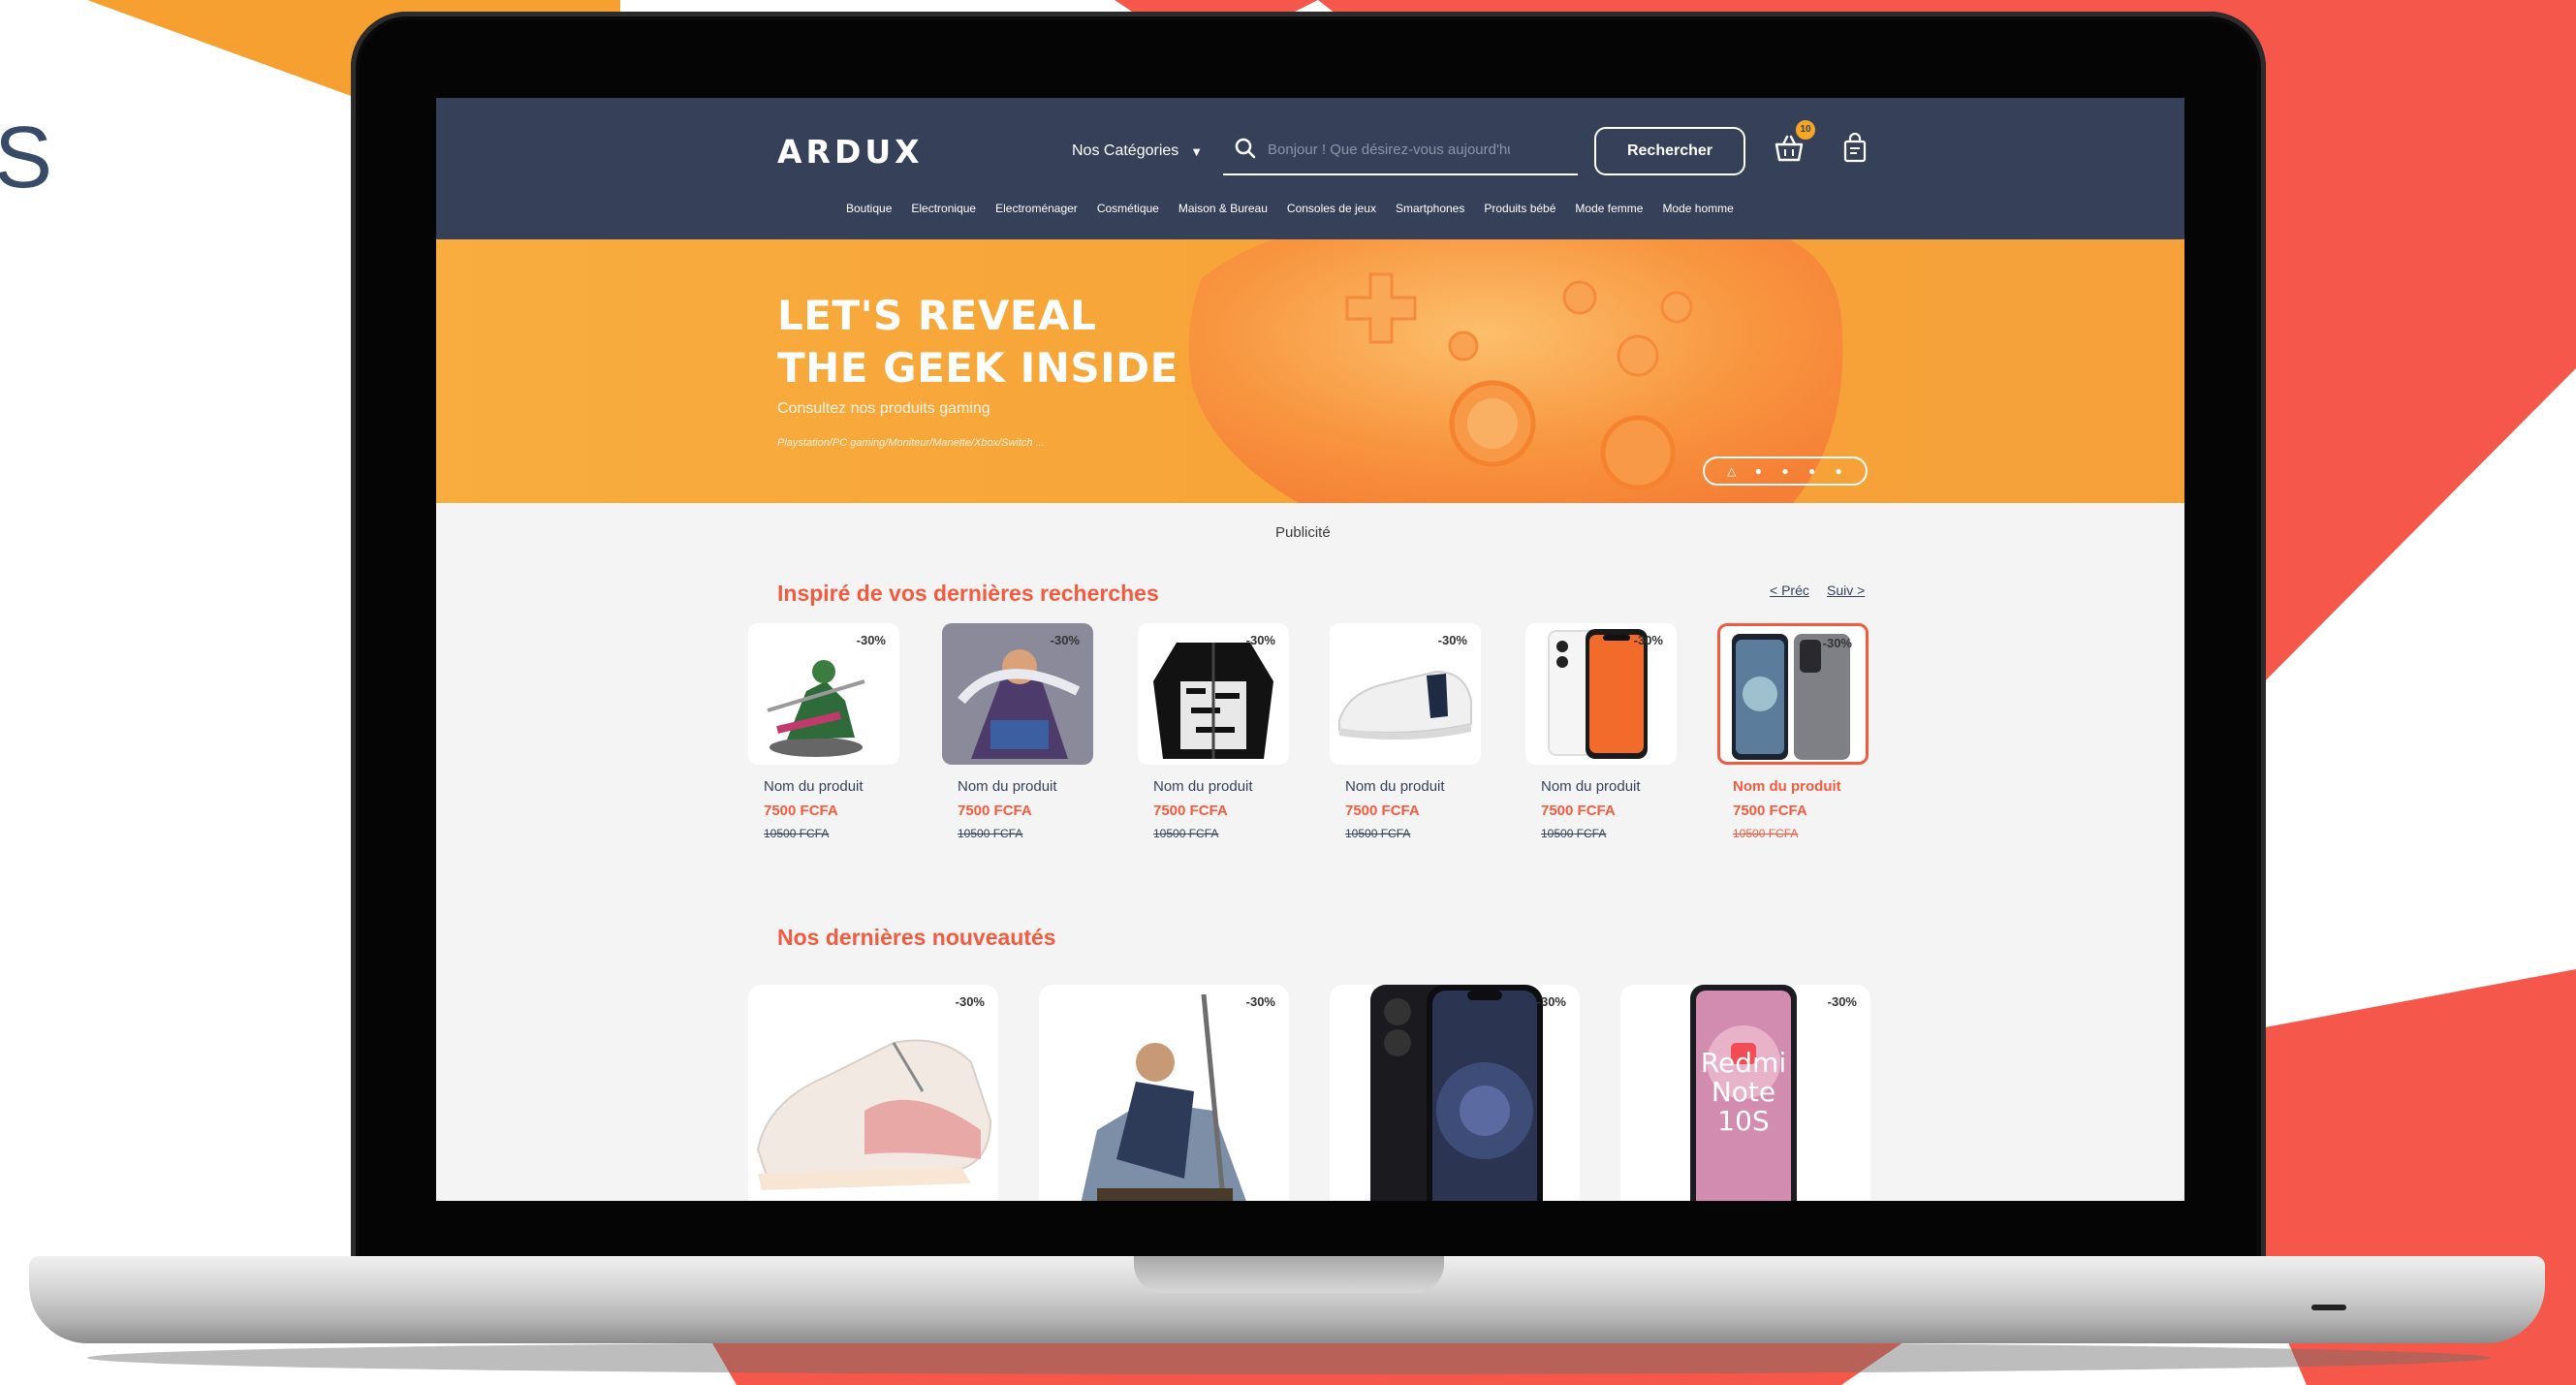 Image resolution: width=2576 pixels, height=1385 pixels. What do you see at coordinates (1400, 174) in the screenshot?
I see `search-underline` at bounding box center [1400, 174].